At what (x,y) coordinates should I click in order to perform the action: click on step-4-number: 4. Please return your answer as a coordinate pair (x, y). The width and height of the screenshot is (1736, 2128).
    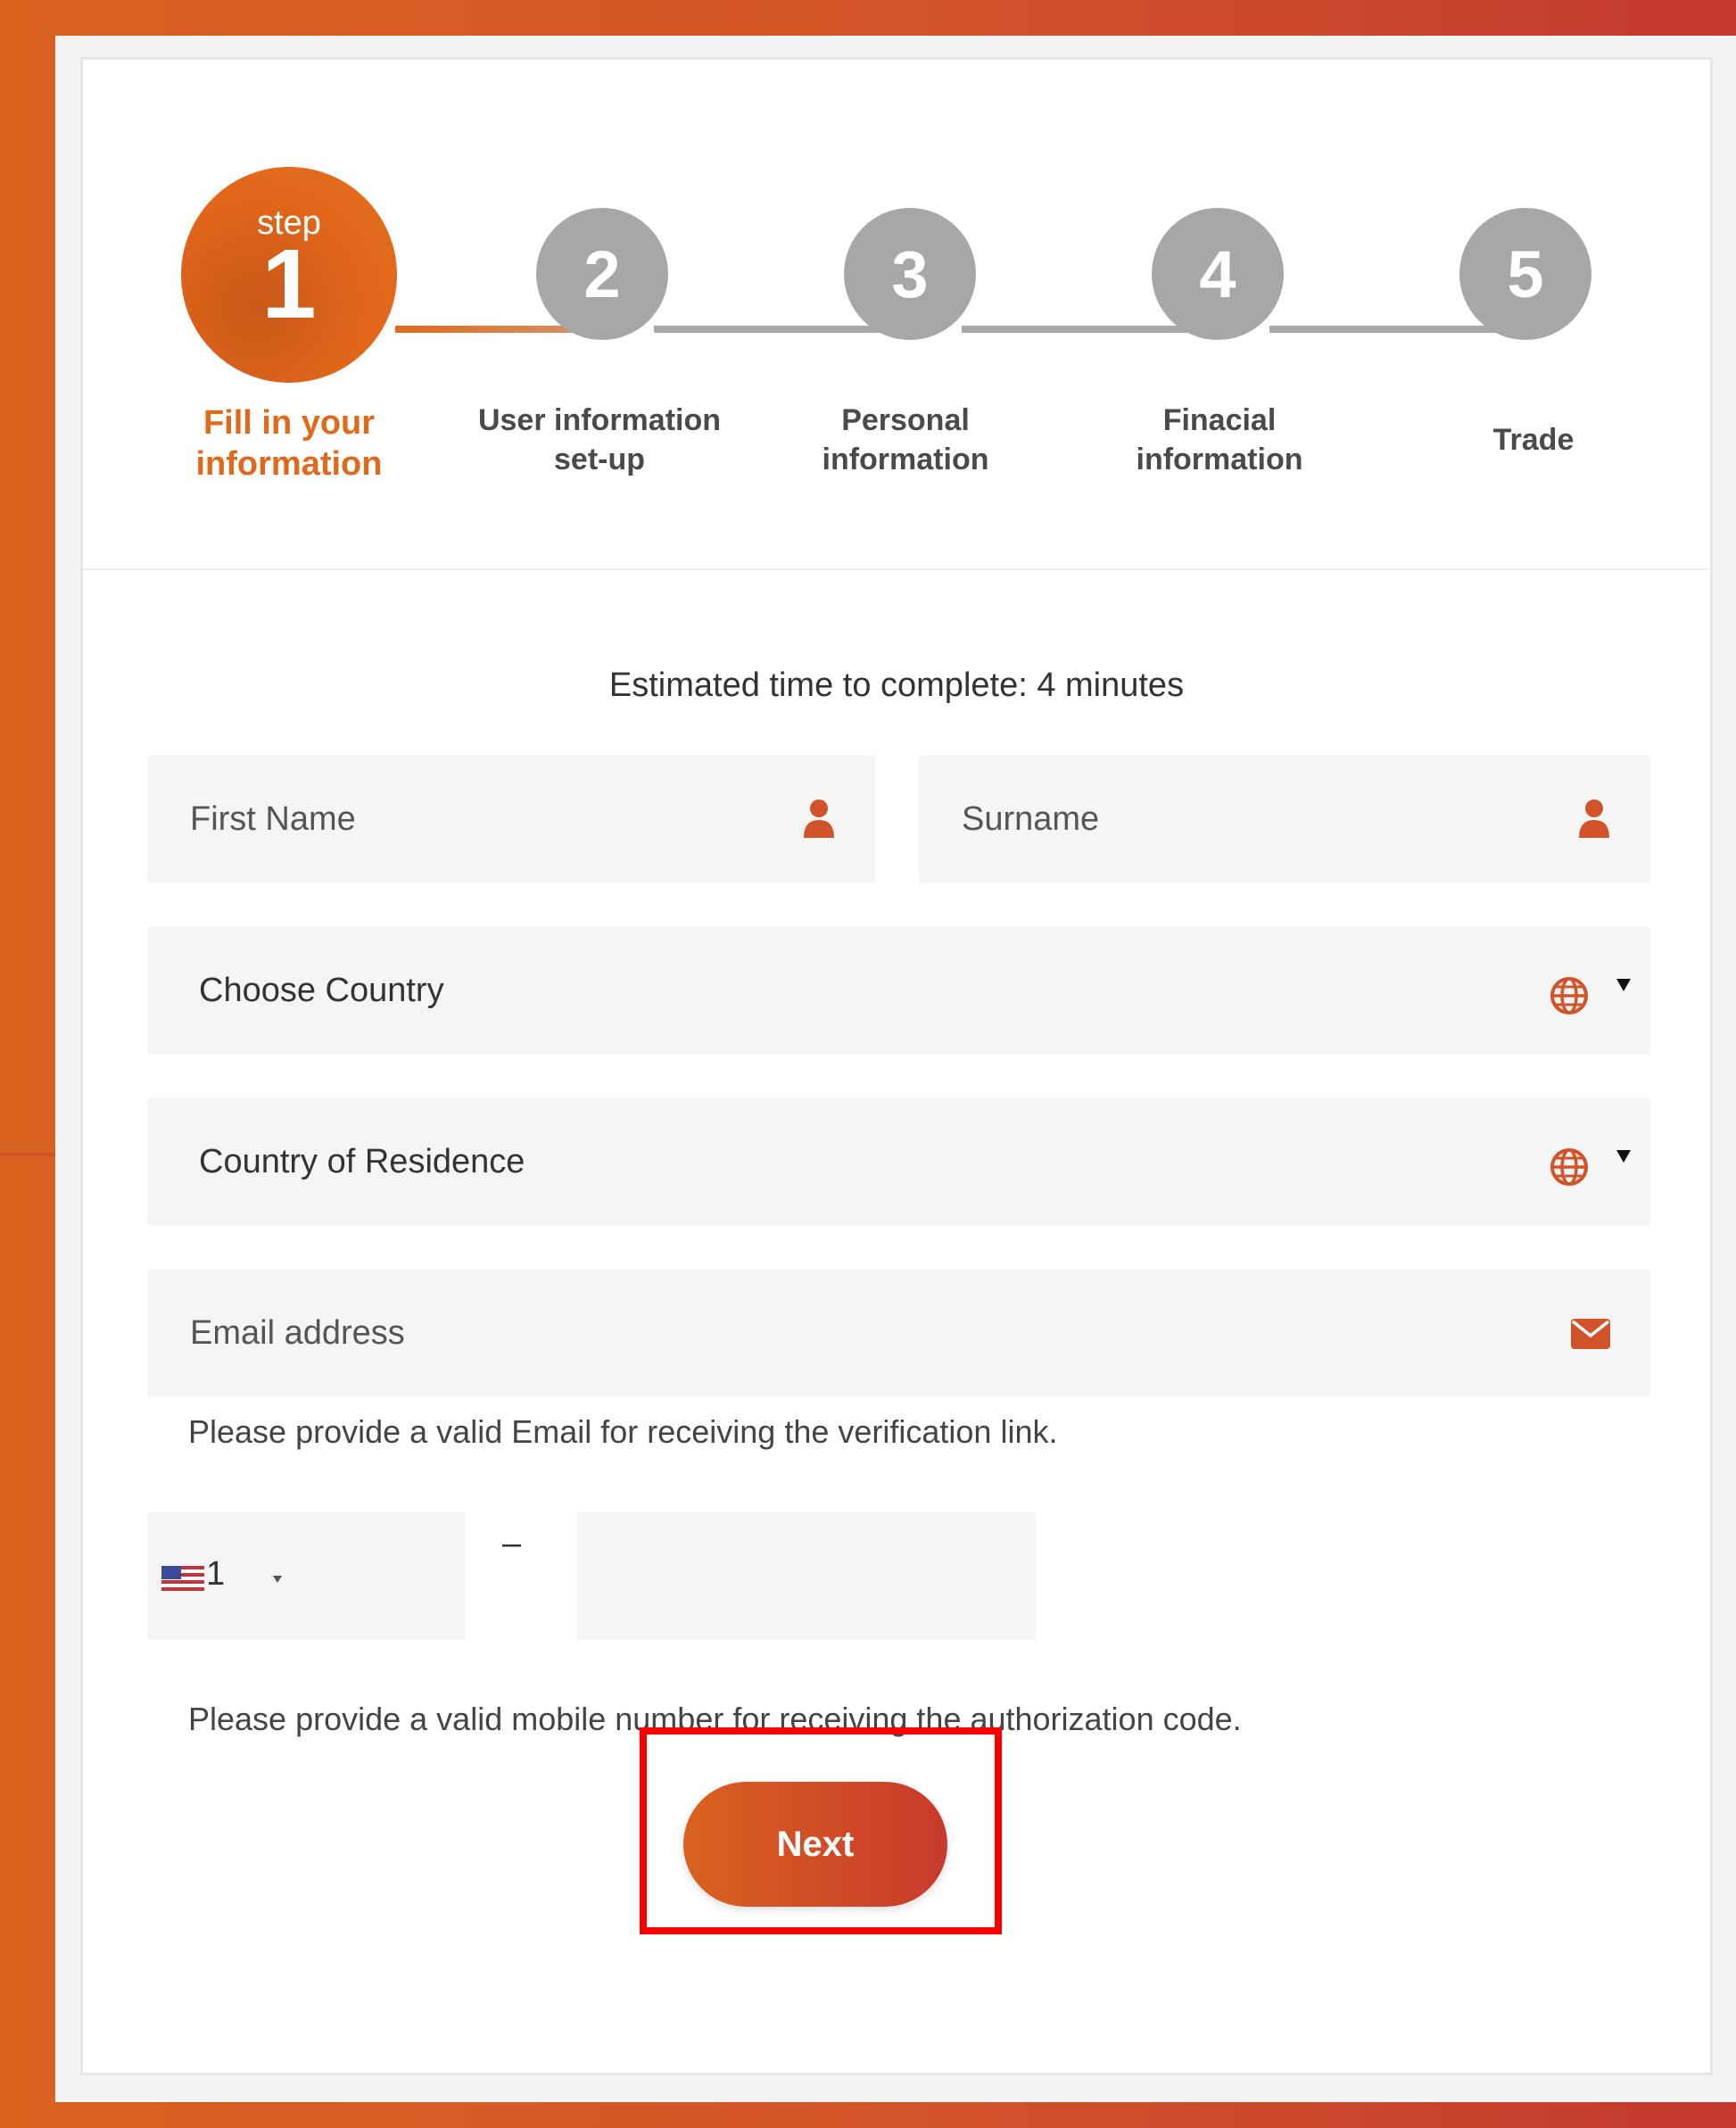
    Looking at the image, I should click on (1217, 273).